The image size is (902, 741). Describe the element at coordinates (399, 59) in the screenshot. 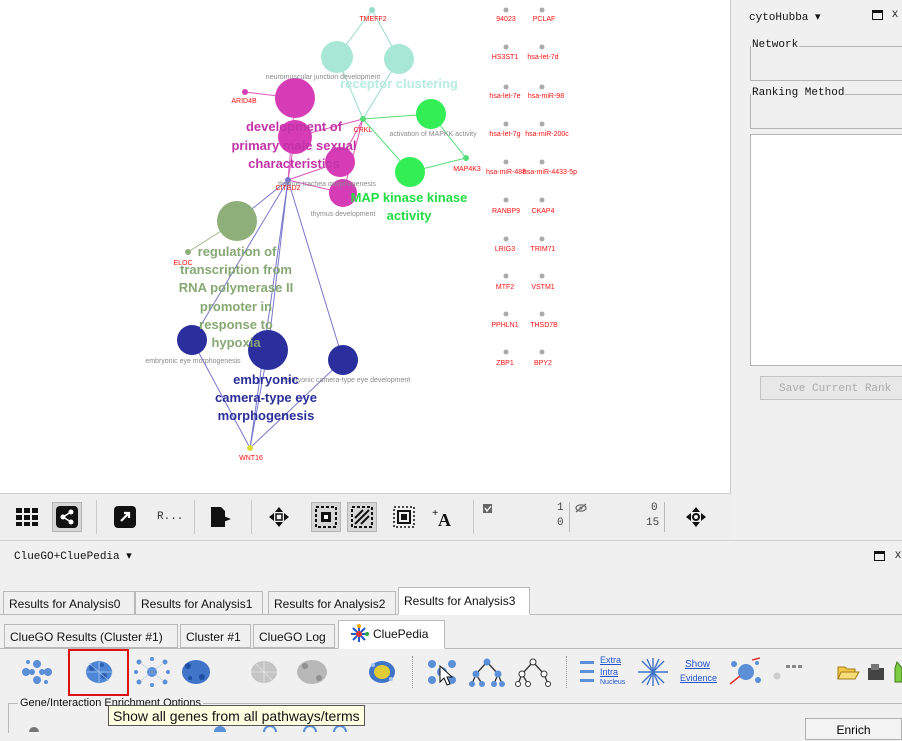

I see `node-receptor-clustering` at that location.